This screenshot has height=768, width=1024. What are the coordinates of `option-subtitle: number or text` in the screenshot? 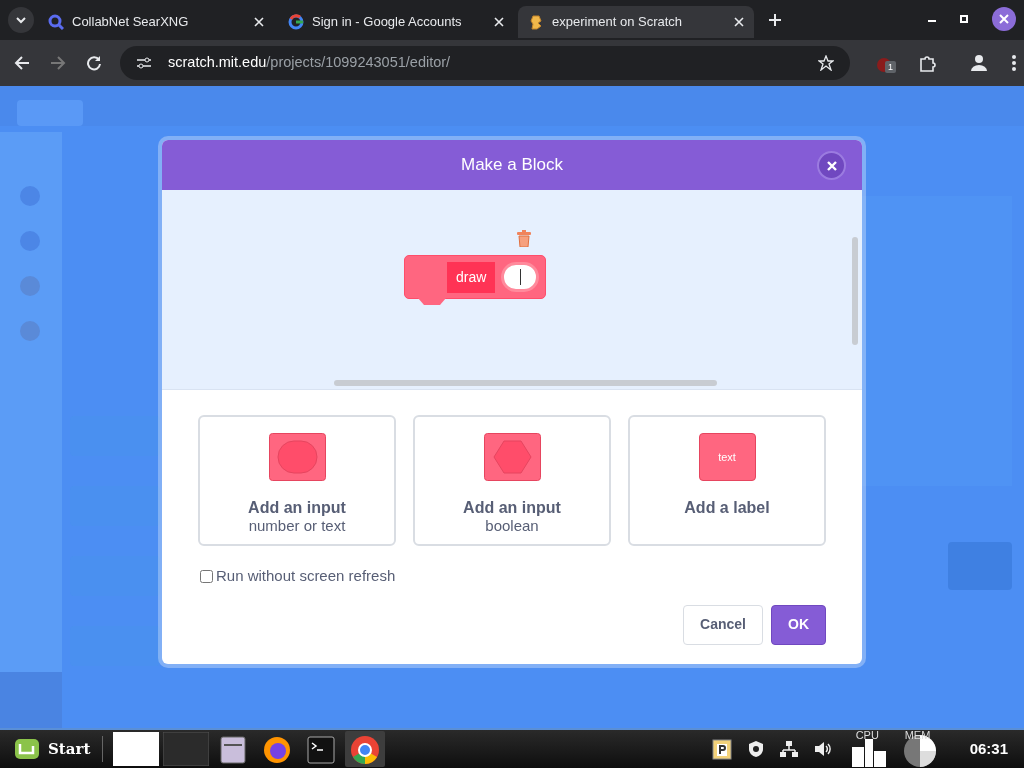 It's located at (297, 526).